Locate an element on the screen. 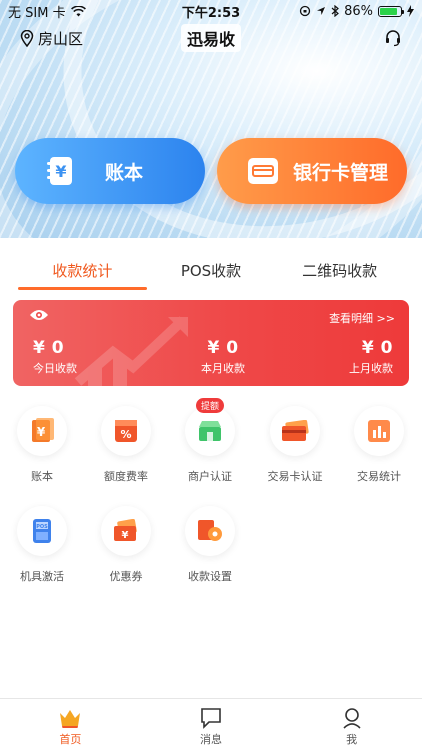  tab-qr-payment: 二维码收款 is located at coordinates (339, 272).